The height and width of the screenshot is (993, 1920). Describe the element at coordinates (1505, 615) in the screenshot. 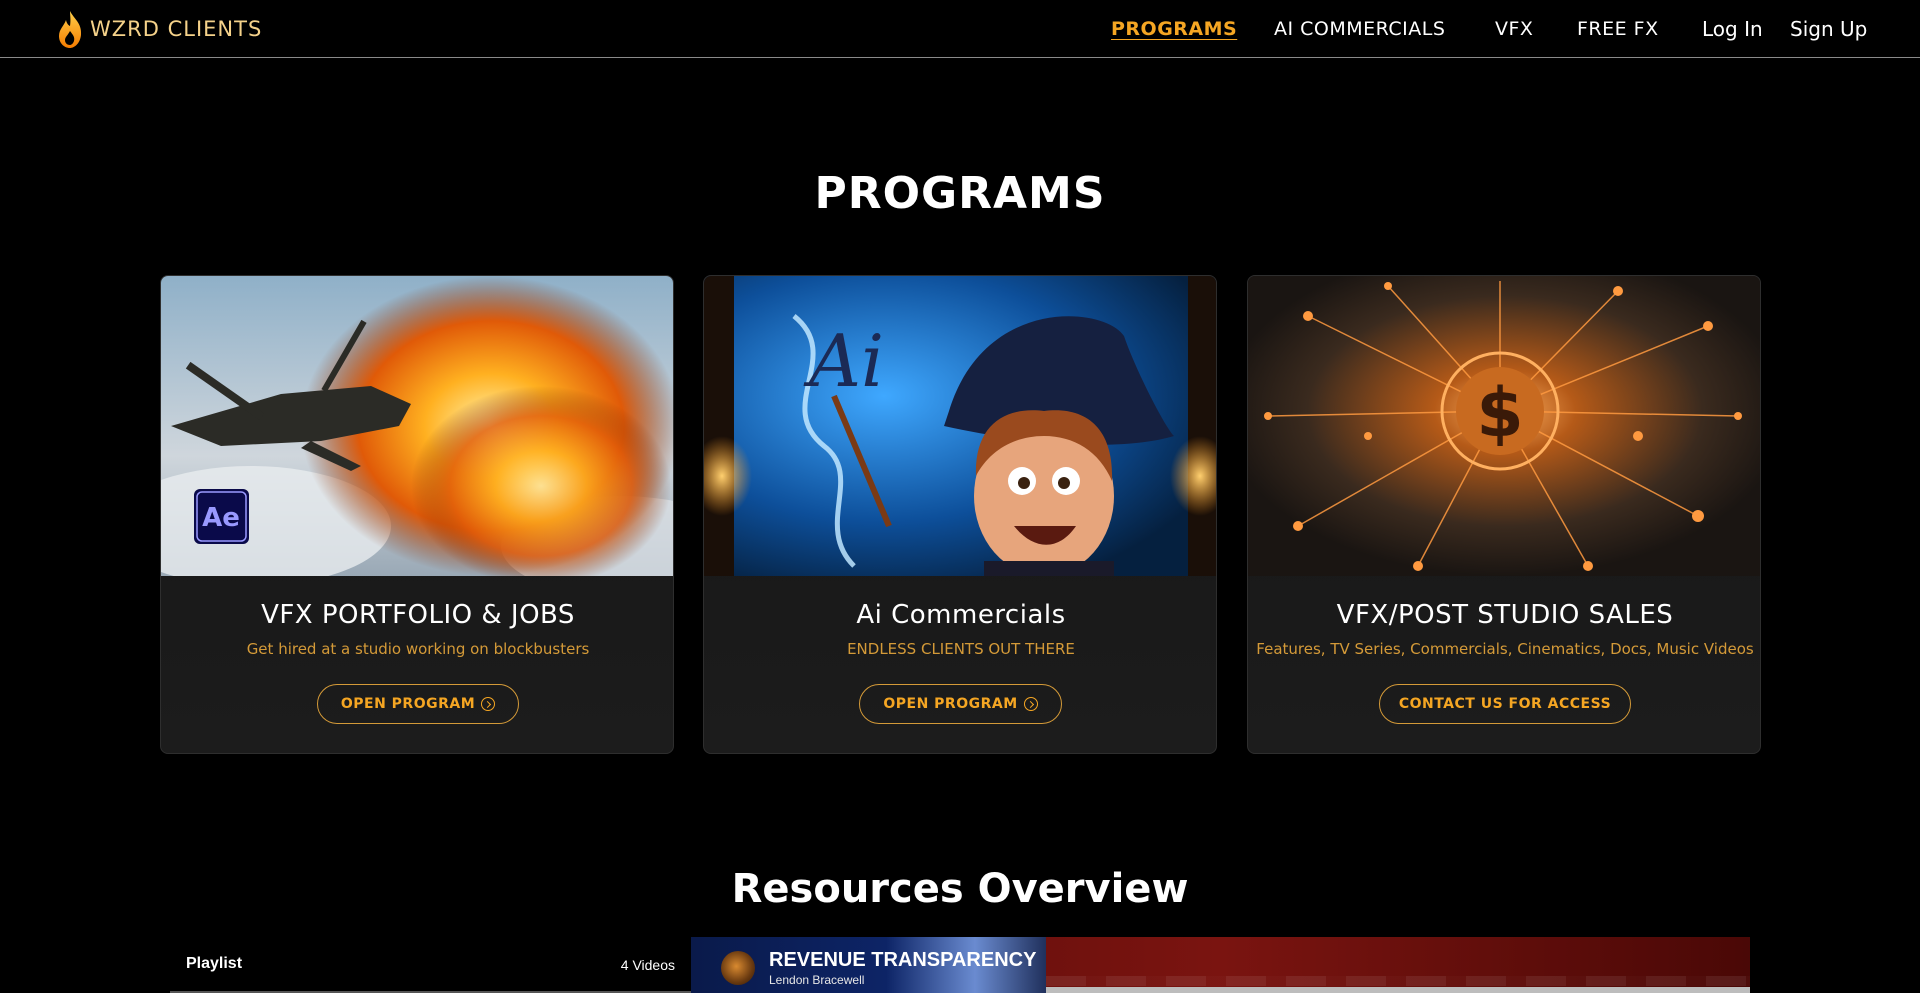

I see `card-title: VFX/POST STUDIO SALES` at that location.